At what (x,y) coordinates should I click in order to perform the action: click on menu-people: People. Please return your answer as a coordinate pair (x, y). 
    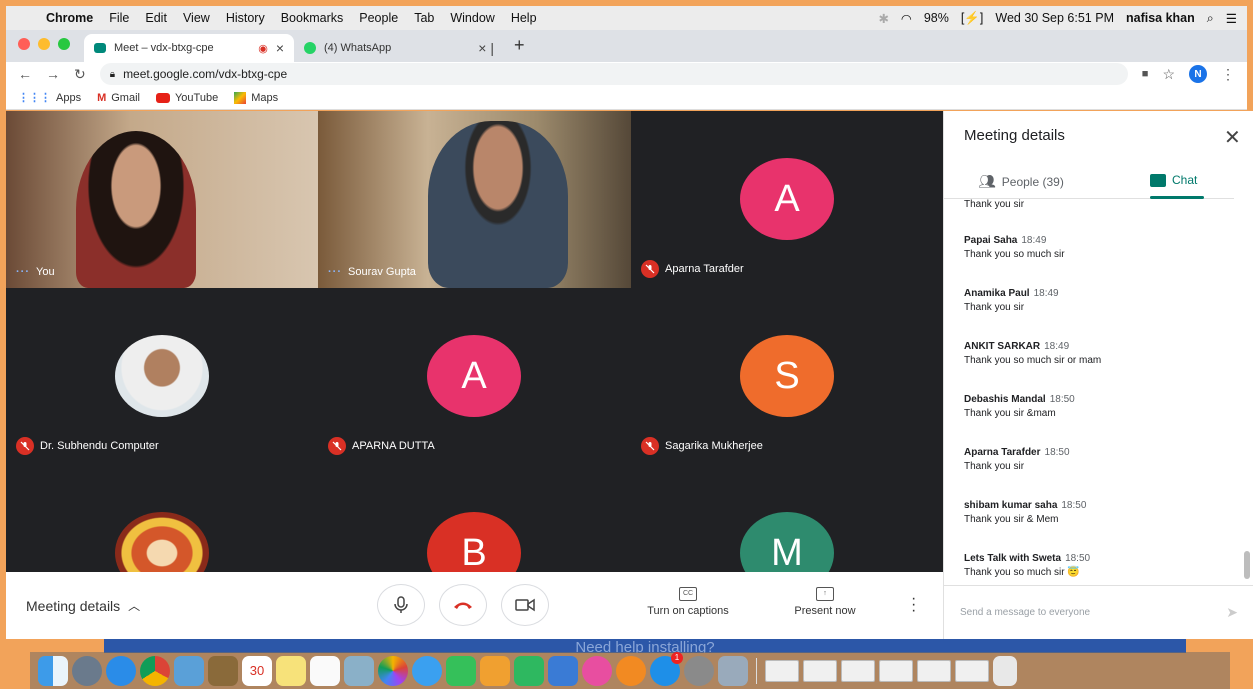
    Looking at the image, I should click on (378, 18).